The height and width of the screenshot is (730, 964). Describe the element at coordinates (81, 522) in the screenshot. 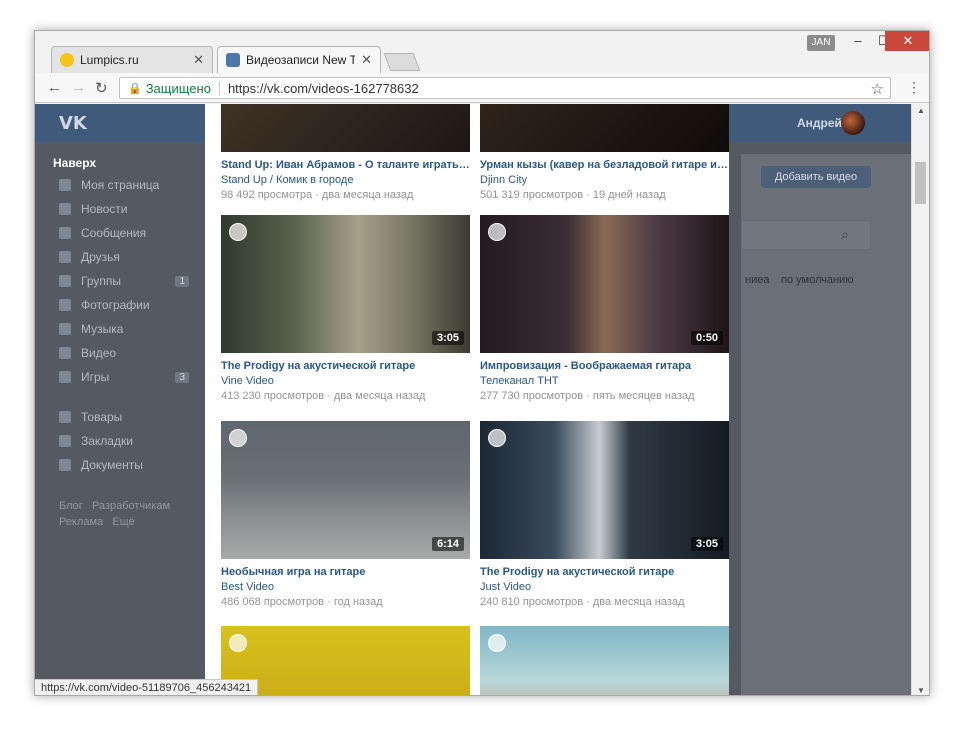

I see `footer-link-ads: Реклама` at that location.